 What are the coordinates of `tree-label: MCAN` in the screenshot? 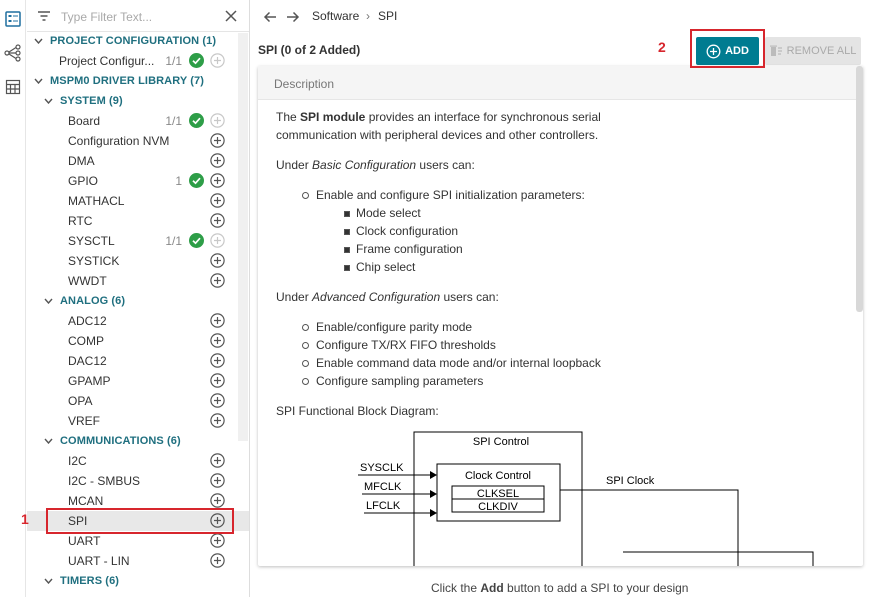 It's located at (86, 501).